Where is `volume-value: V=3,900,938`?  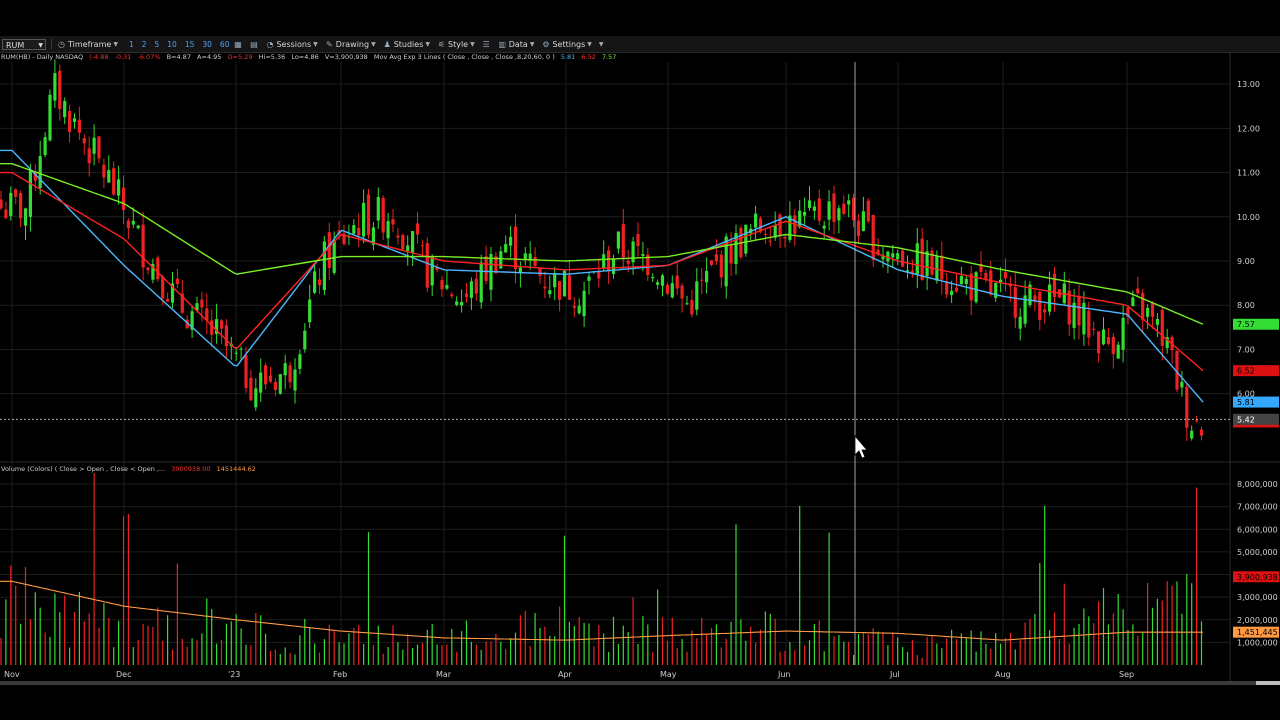 volume-value: V=3,900,938 is located at coordinates (346, 57).